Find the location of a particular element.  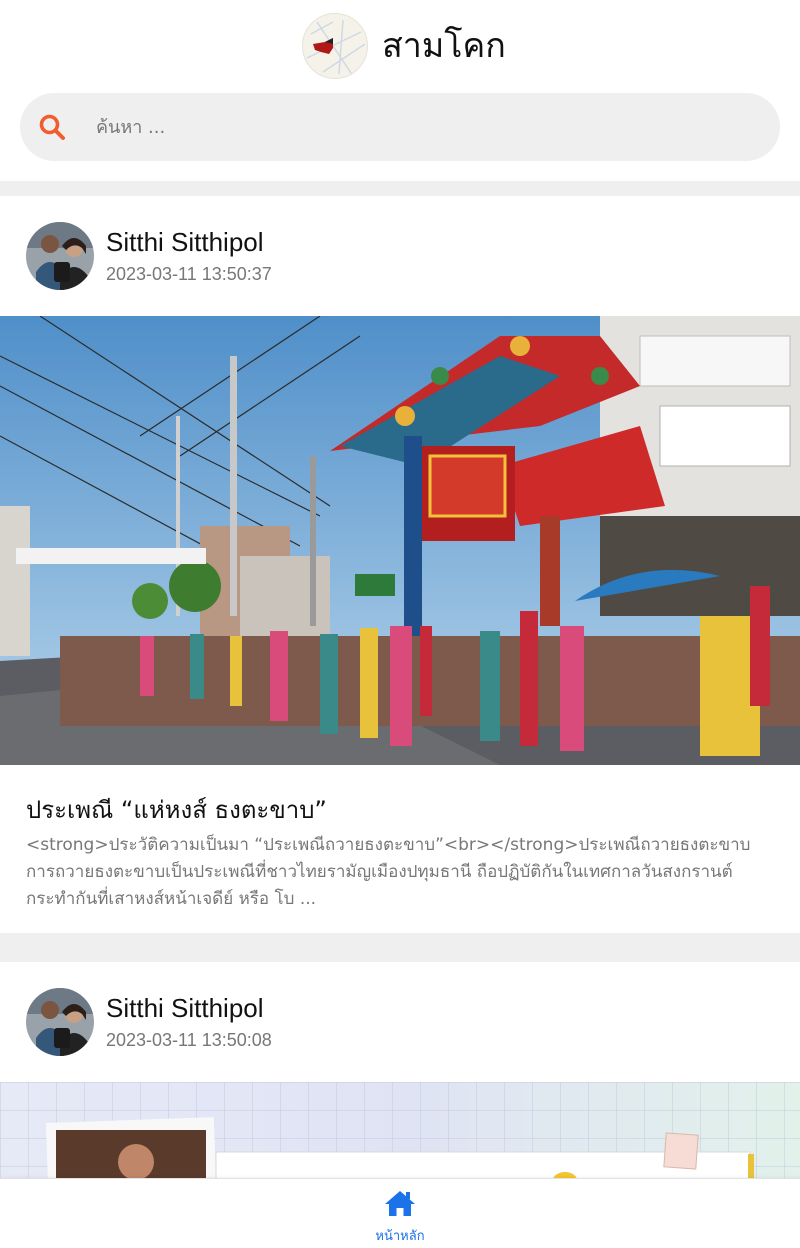

nav-home-label: หน้าหลัก is located at coordinates (400, 1235).